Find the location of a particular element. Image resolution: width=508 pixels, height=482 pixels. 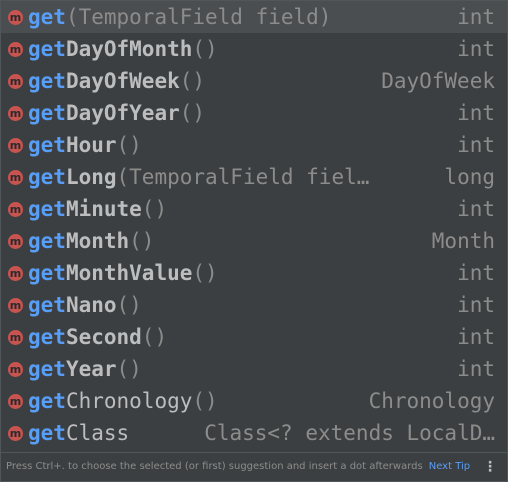

completion-item-getMonth: m getMonth() Month is located at coordinates (254, 241).